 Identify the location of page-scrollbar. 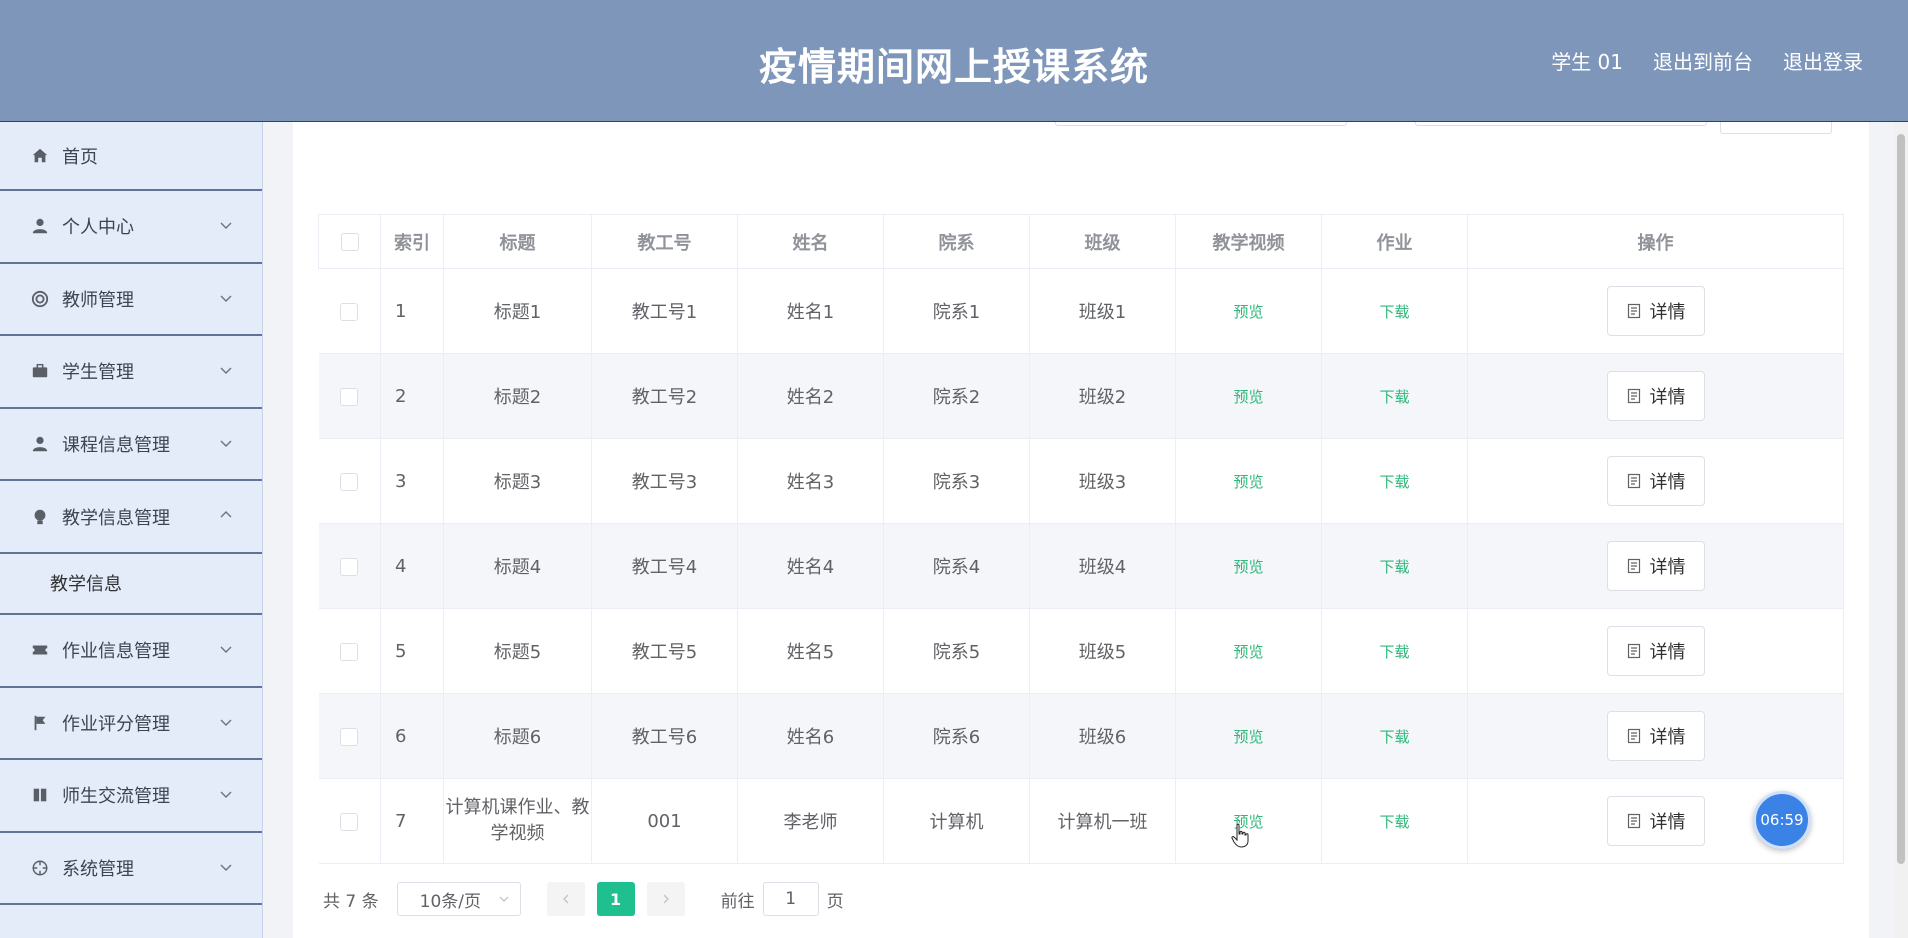
(1901, 530).